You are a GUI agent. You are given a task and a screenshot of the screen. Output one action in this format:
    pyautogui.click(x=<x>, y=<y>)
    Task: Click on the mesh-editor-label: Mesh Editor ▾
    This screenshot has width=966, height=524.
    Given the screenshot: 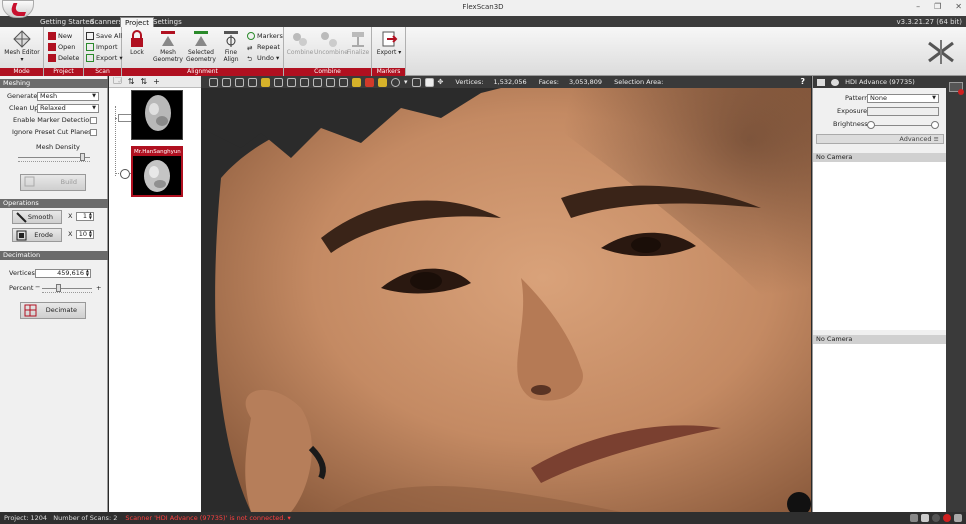 What is the action you would take?
    pyautogui.click(x=22, y=56)
    